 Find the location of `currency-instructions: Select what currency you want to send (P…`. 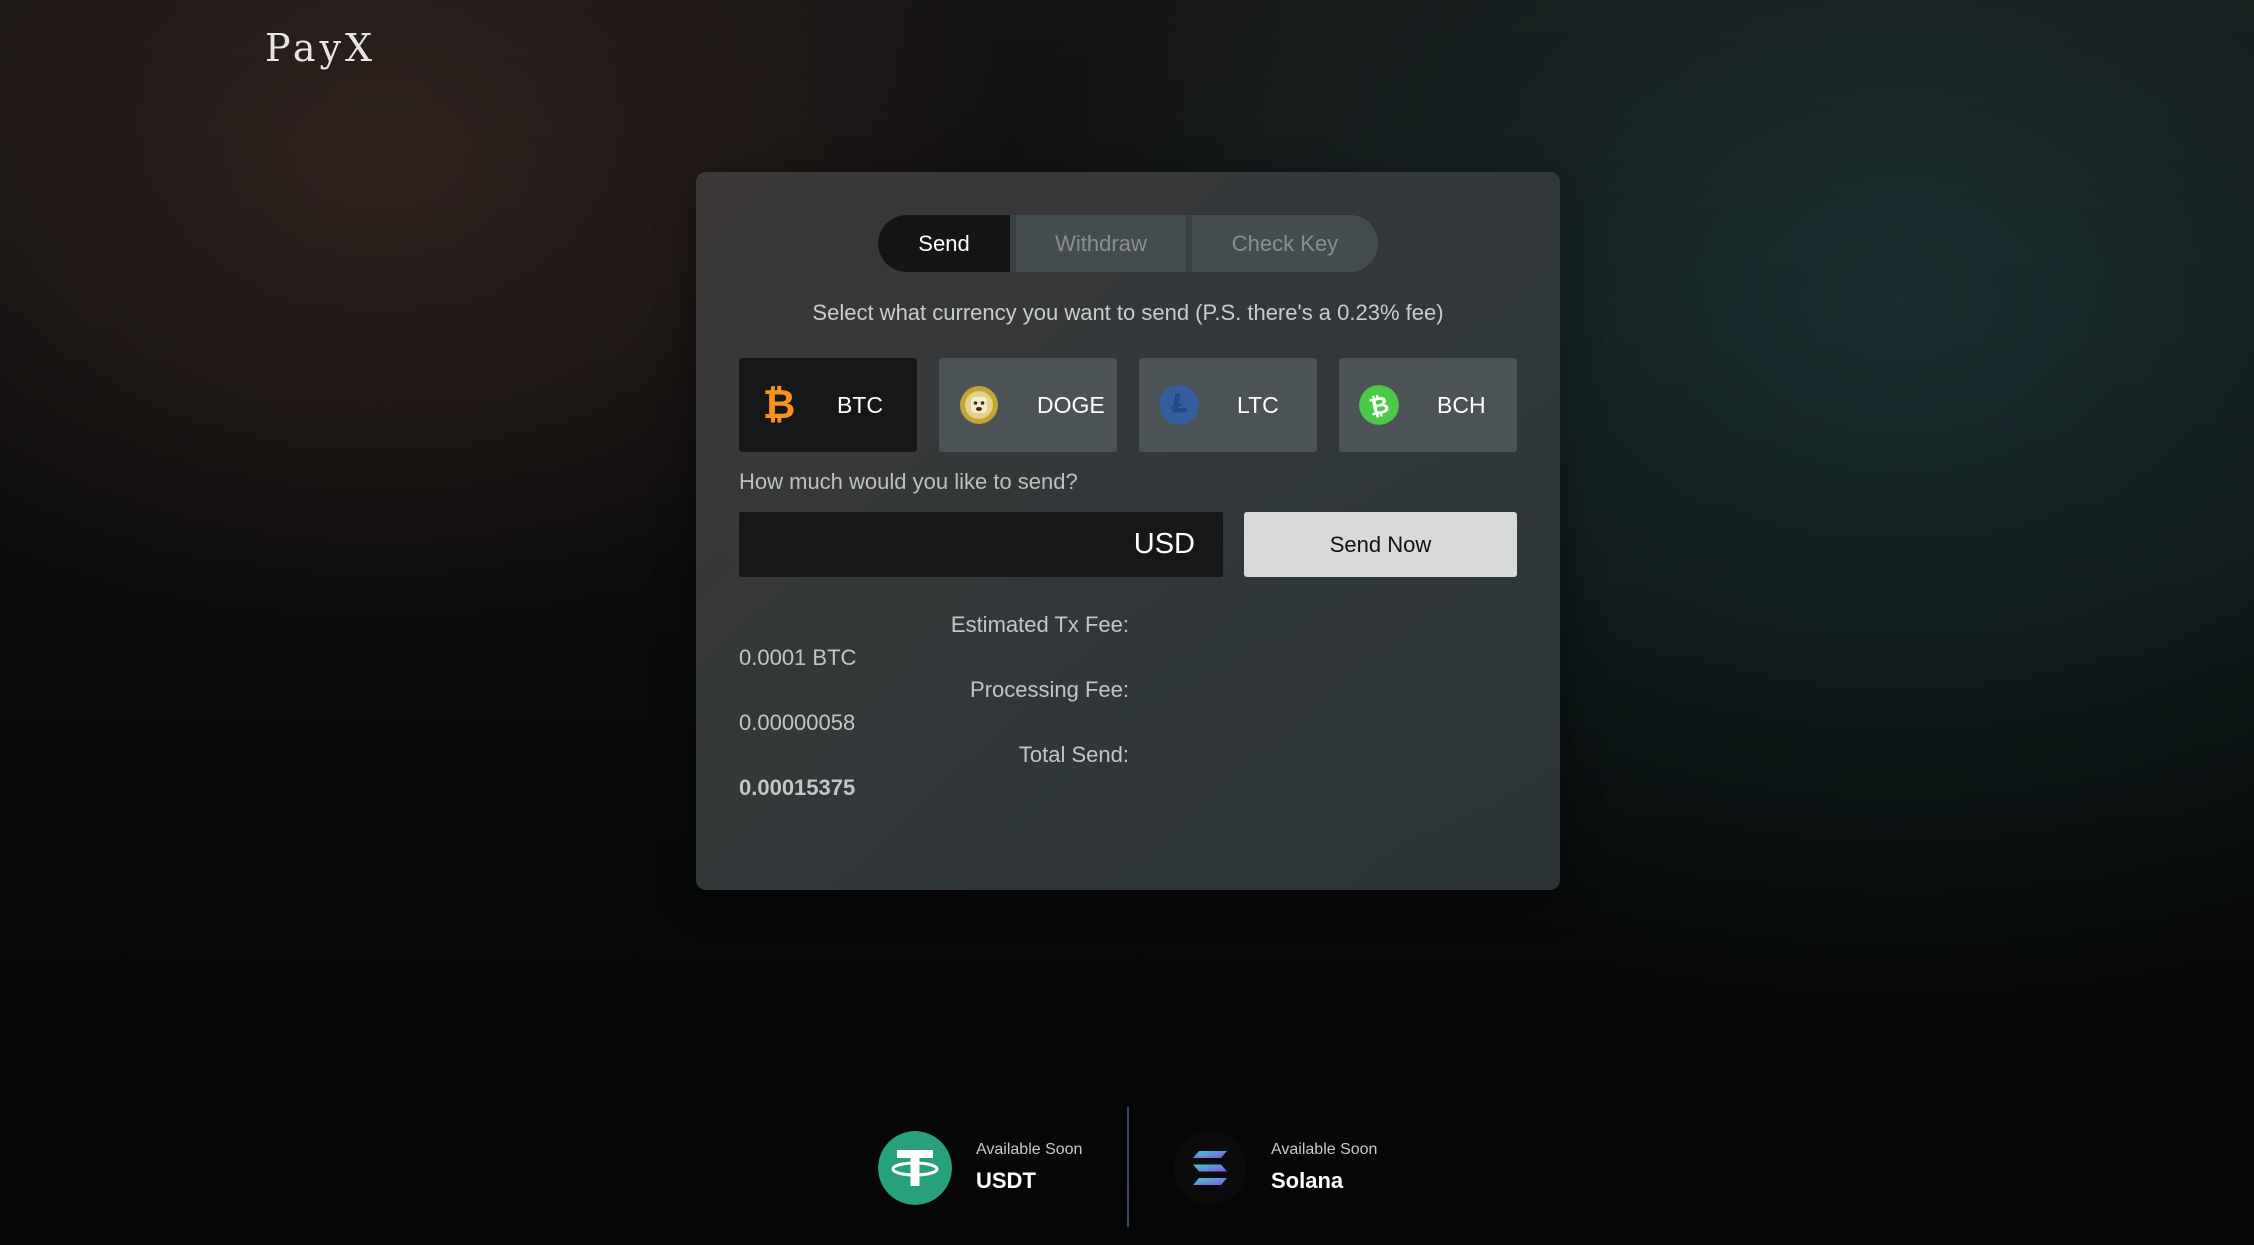

currency-instructions: Select what currency you want to send (P… is located at coordinates (1128, 312).